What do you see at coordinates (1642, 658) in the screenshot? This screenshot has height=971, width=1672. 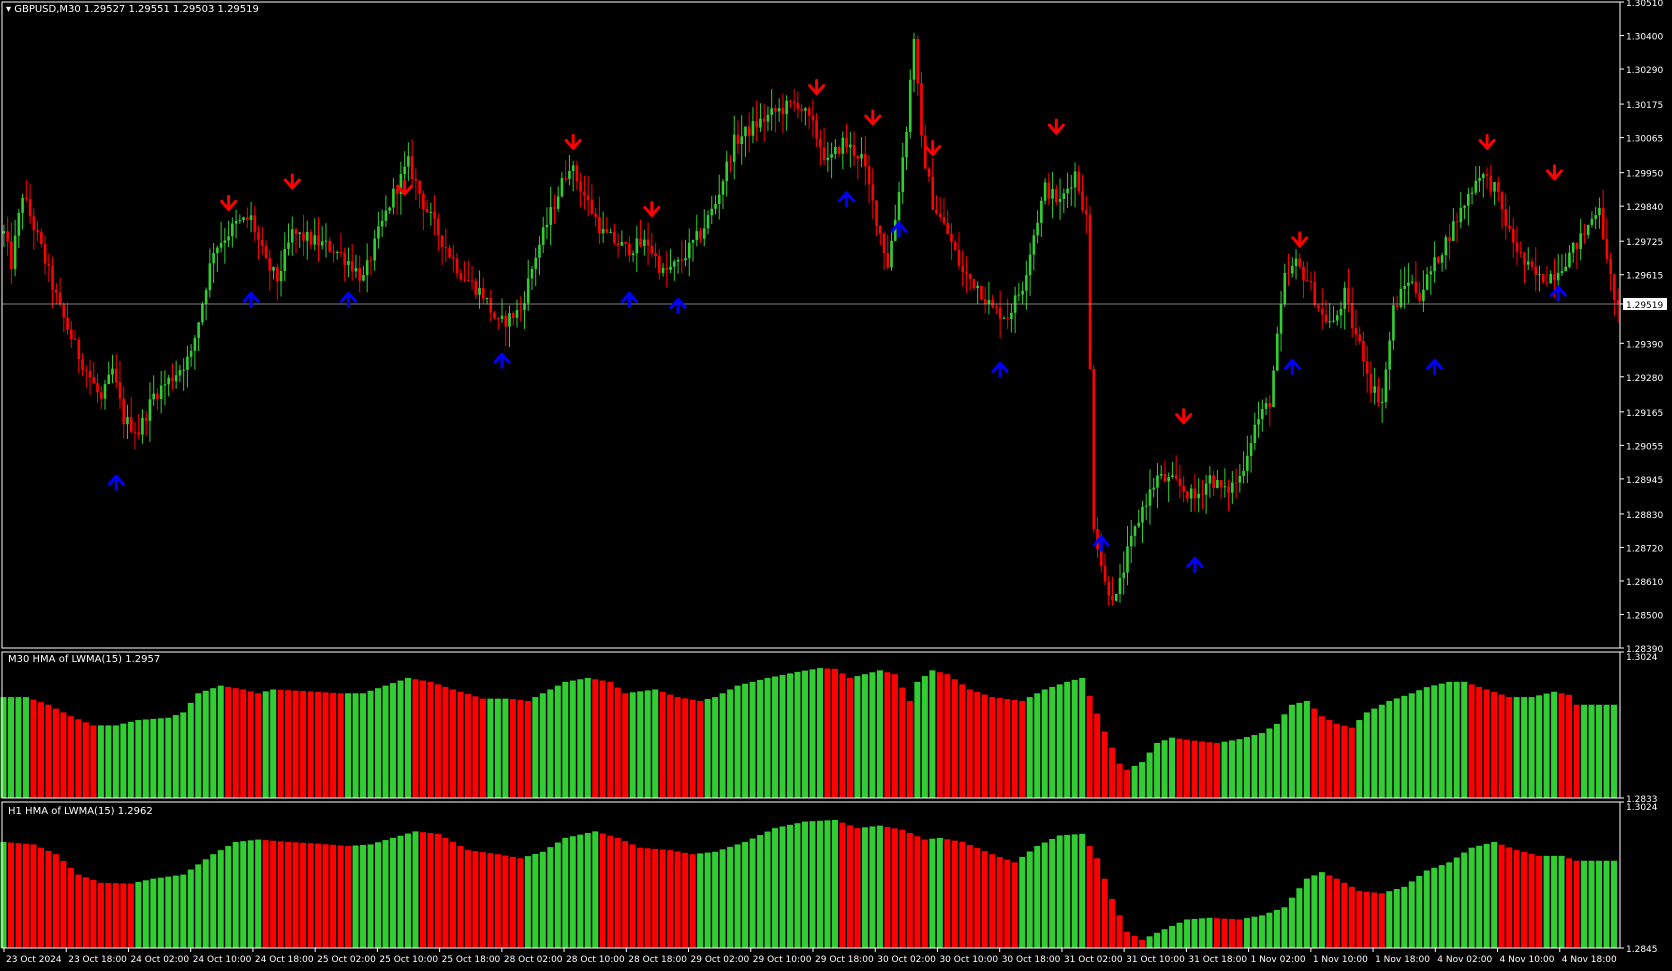 I see `m30-y-tick-label: 1.3024` at bounding box center [1642, 658].